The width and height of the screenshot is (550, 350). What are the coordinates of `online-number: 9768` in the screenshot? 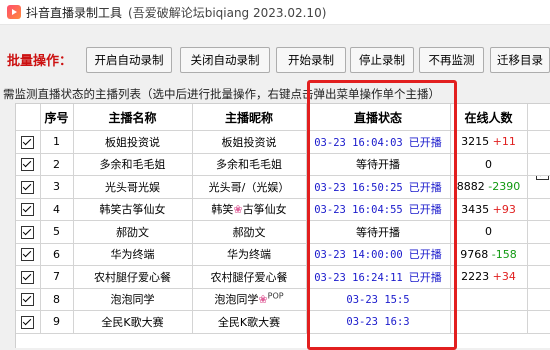 It's located at (474, 254).